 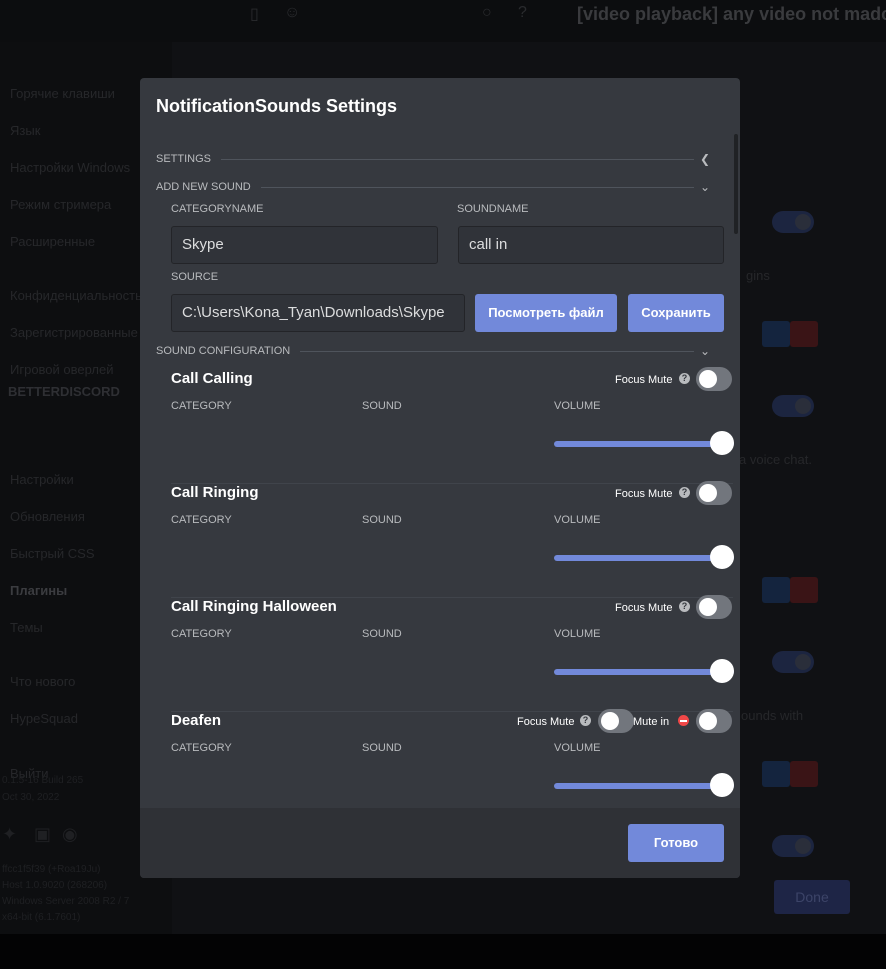 What do you see at coordinates (676, 313) in the screenshot?
I see `save-sound-button: Сохранить` at bounding box center [676, 313].